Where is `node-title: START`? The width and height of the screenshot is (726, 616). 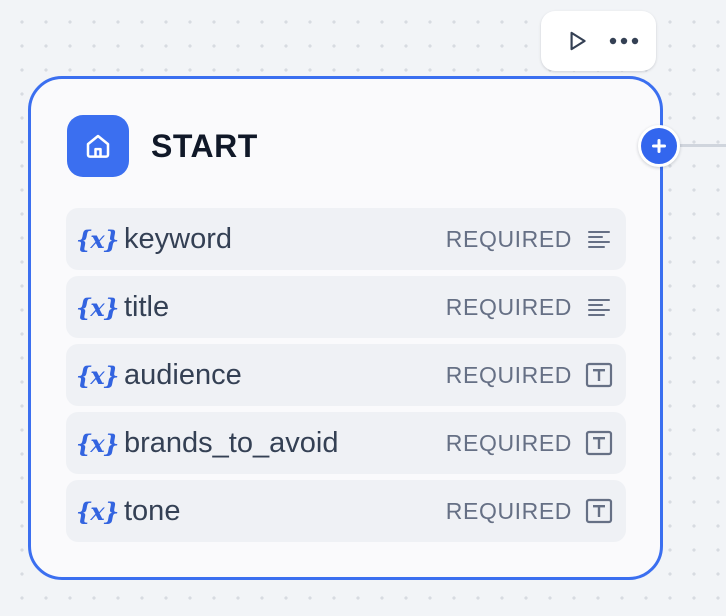 node-title: START is located at coordinates (204, 145).